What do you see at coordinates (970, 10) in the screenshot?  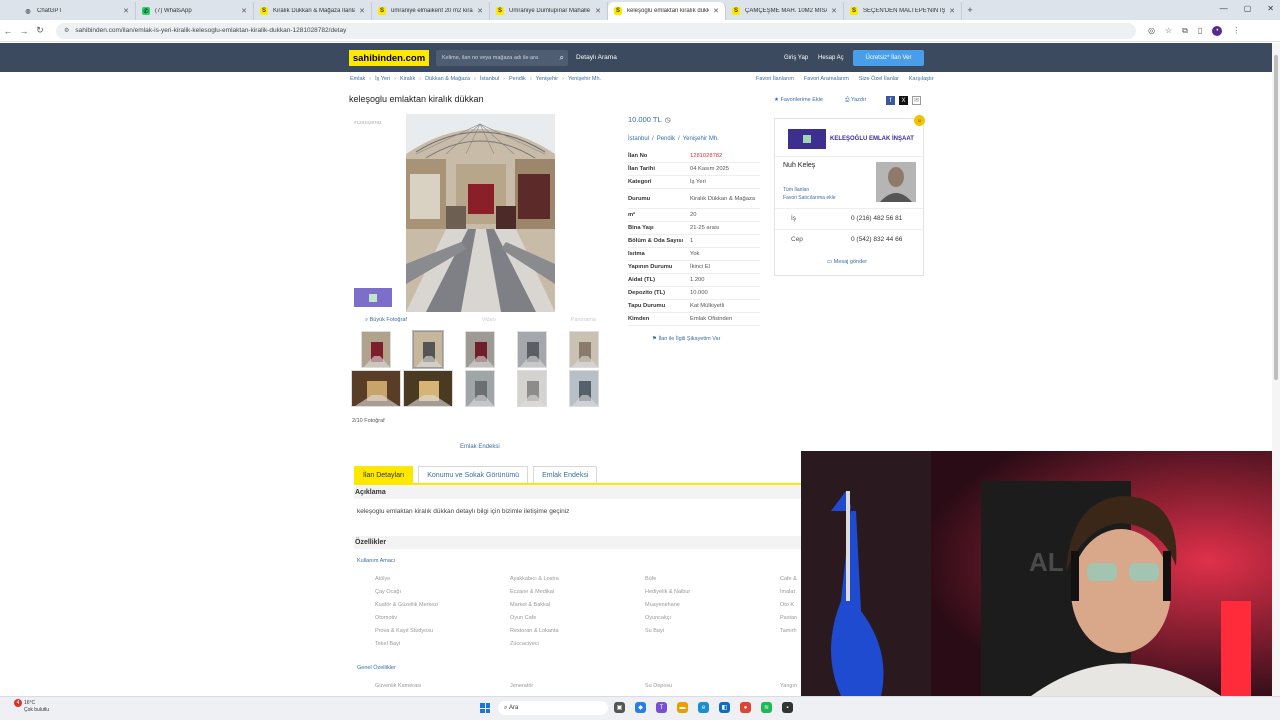 I see `new-tab-button: +` at bounding box center [970, 10].